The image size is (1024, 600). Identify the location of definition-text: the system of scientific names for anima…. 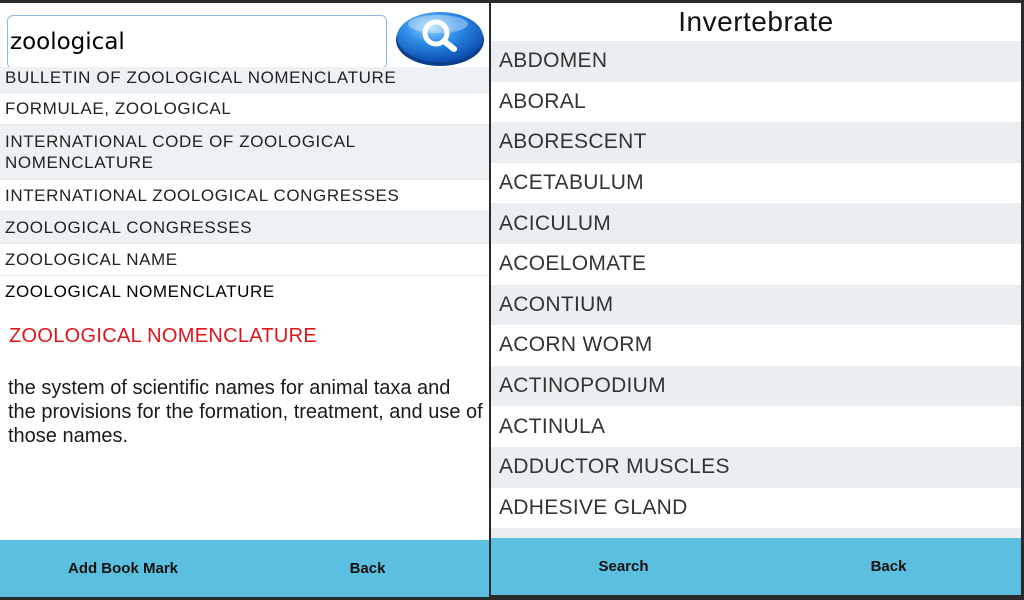
(245, 412).